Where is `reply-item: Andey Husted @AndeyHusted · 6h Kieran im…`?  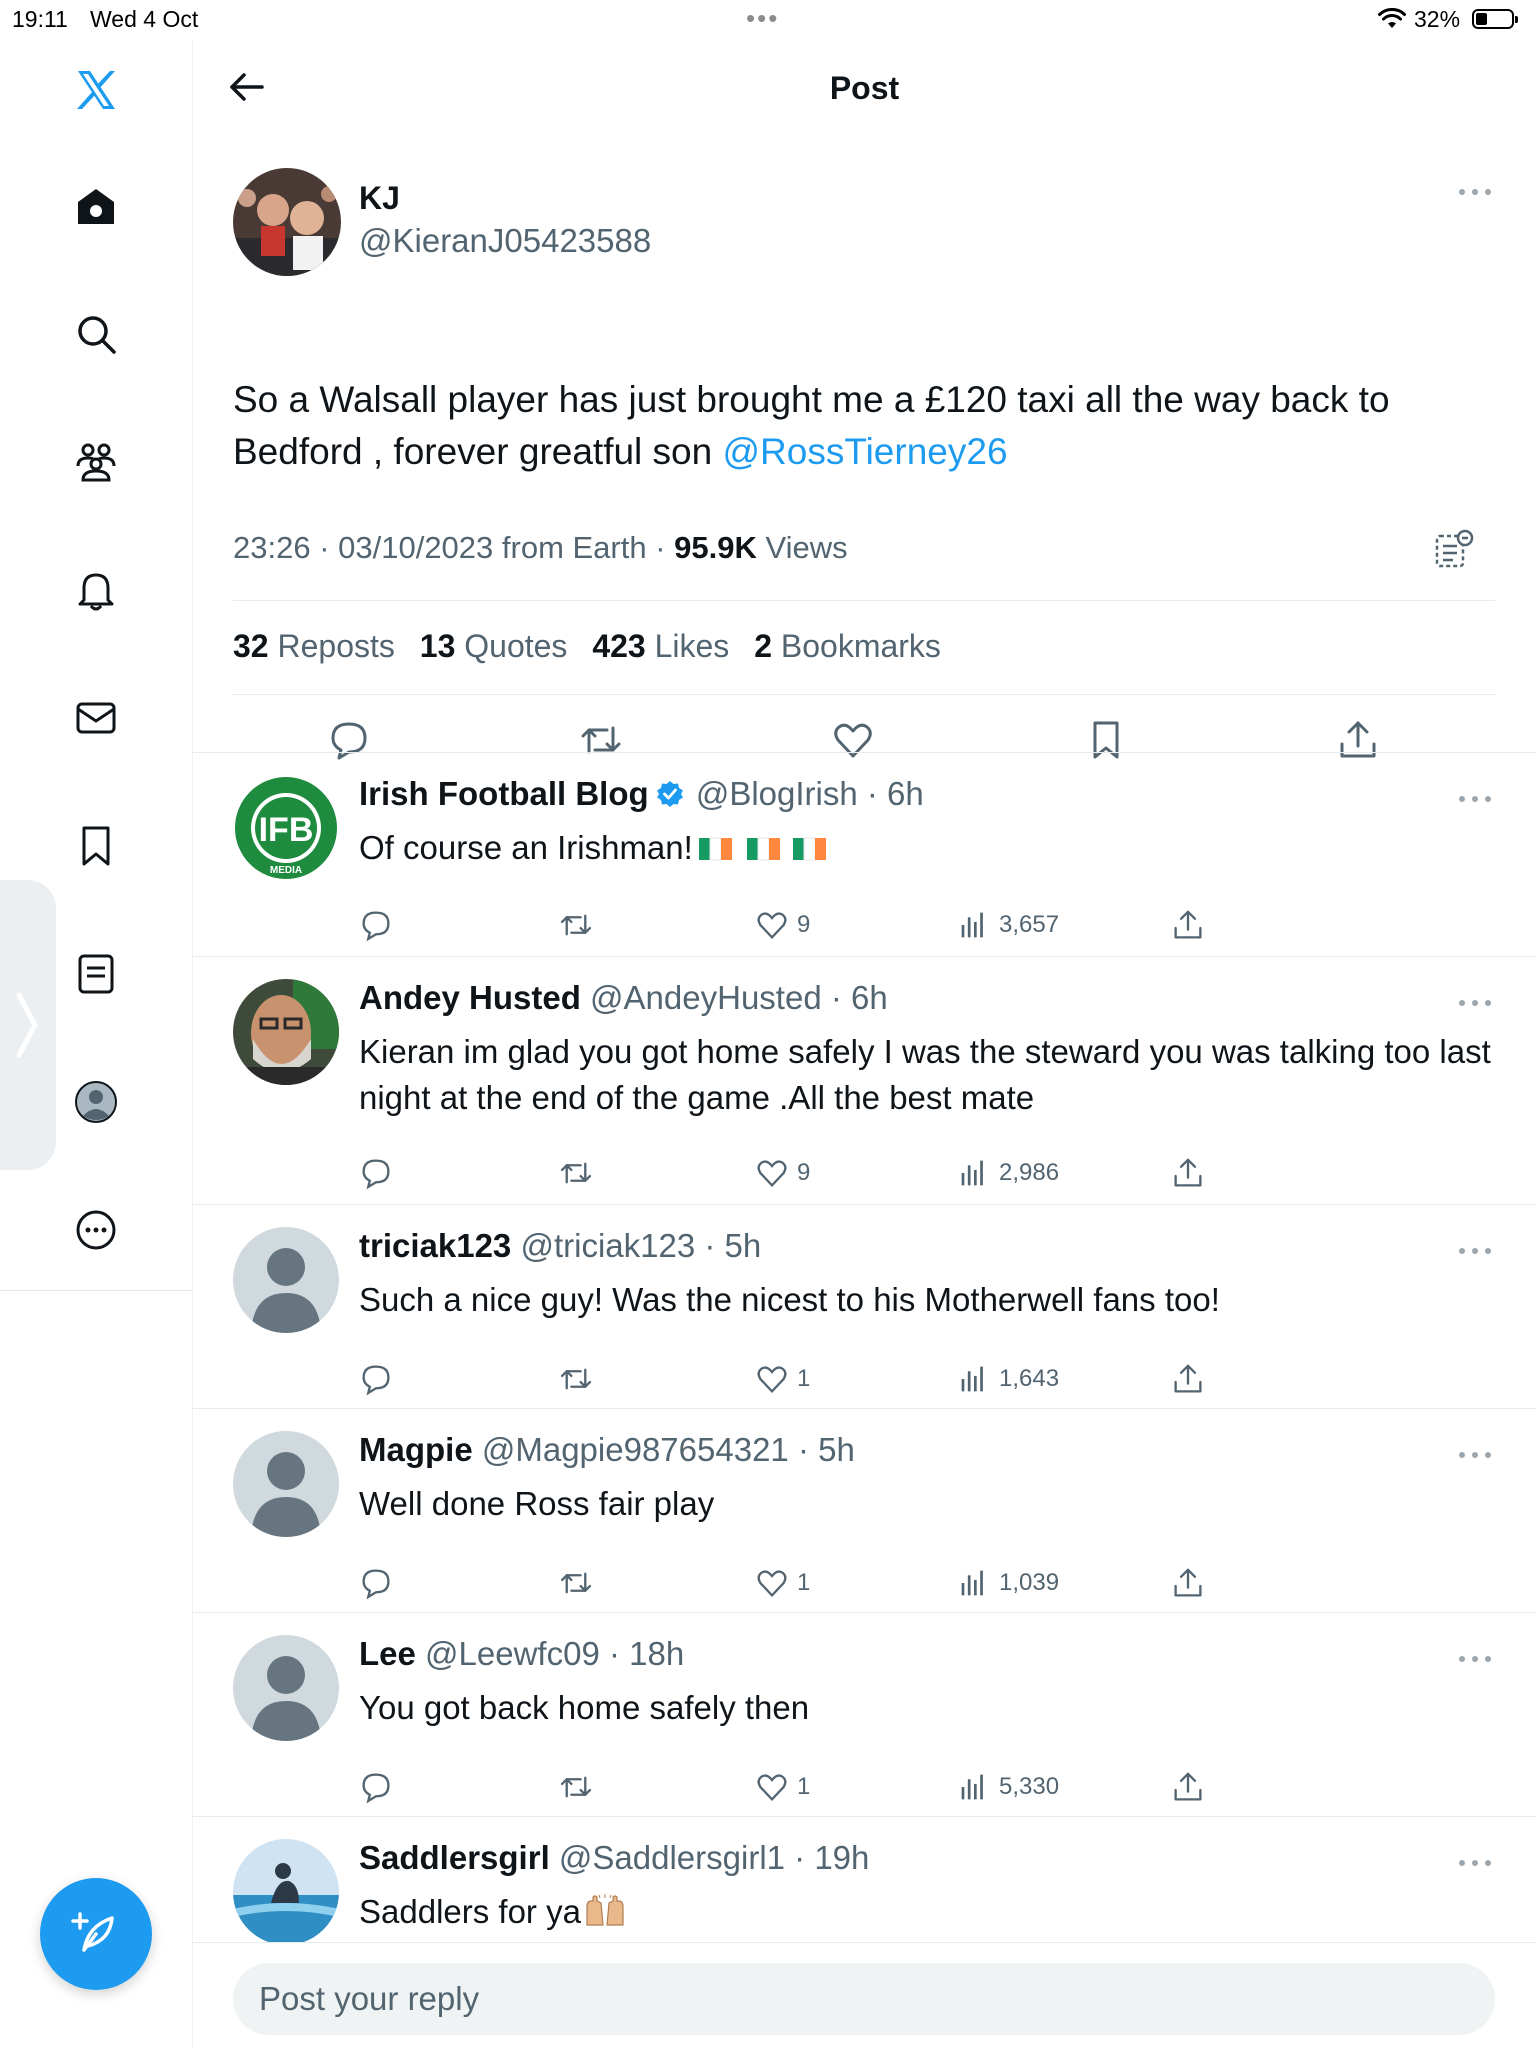
reply-item: Andey Husted @AndeyHusted · 6h Kieran im… is located at coordinates (864, 1080).